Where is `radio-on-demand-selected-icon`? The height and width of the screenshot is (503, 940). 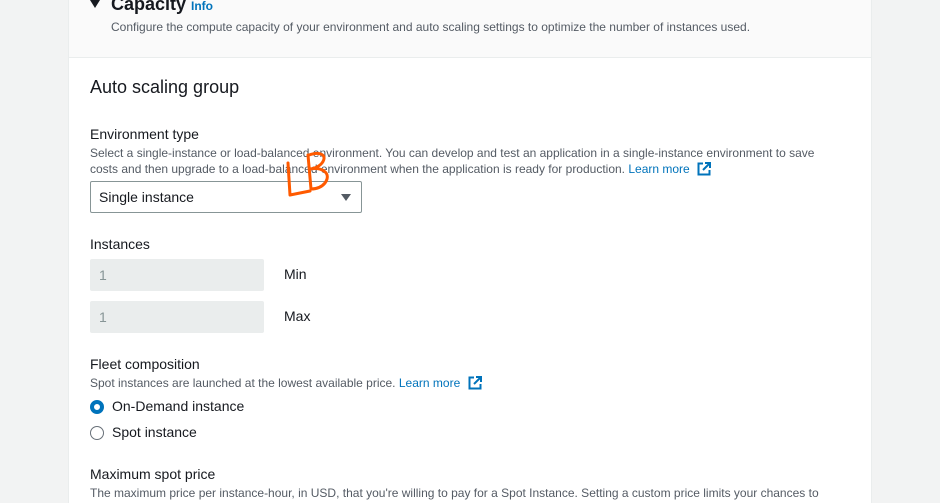 radio-on-demand-selected-icon is located at coordinates (97, 407).